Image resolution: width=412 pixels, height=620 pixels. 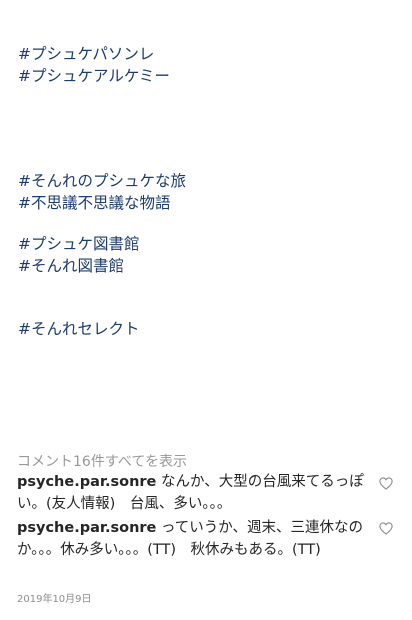 I want to click on hashtag-link: #そんれセレクト, so click(x=208, y=330).